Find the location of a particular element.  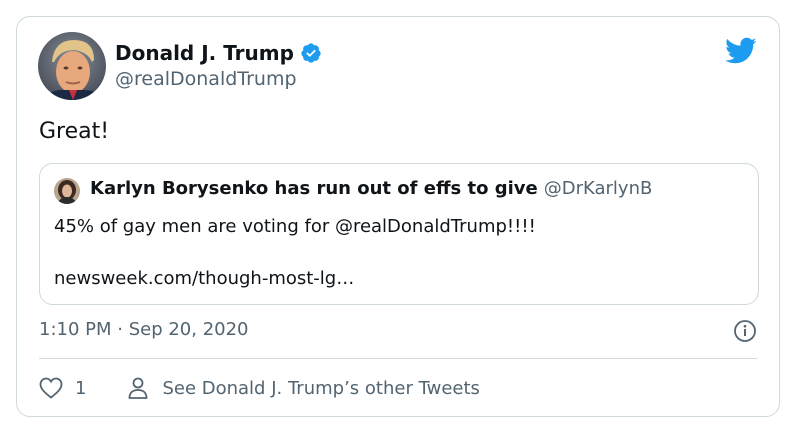

info-icon is located at coordinates (745, 331).